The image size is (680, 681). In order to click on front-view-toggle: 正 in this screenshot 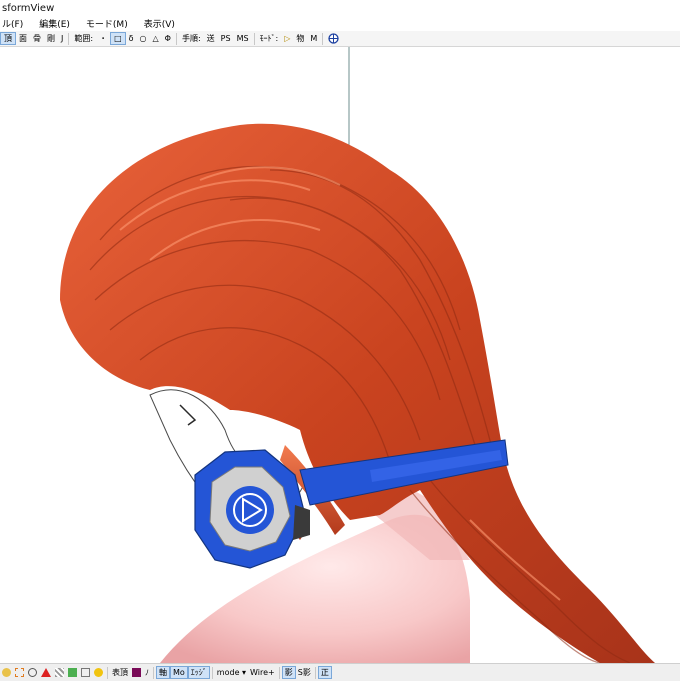, I will do `click(324, 672)`.